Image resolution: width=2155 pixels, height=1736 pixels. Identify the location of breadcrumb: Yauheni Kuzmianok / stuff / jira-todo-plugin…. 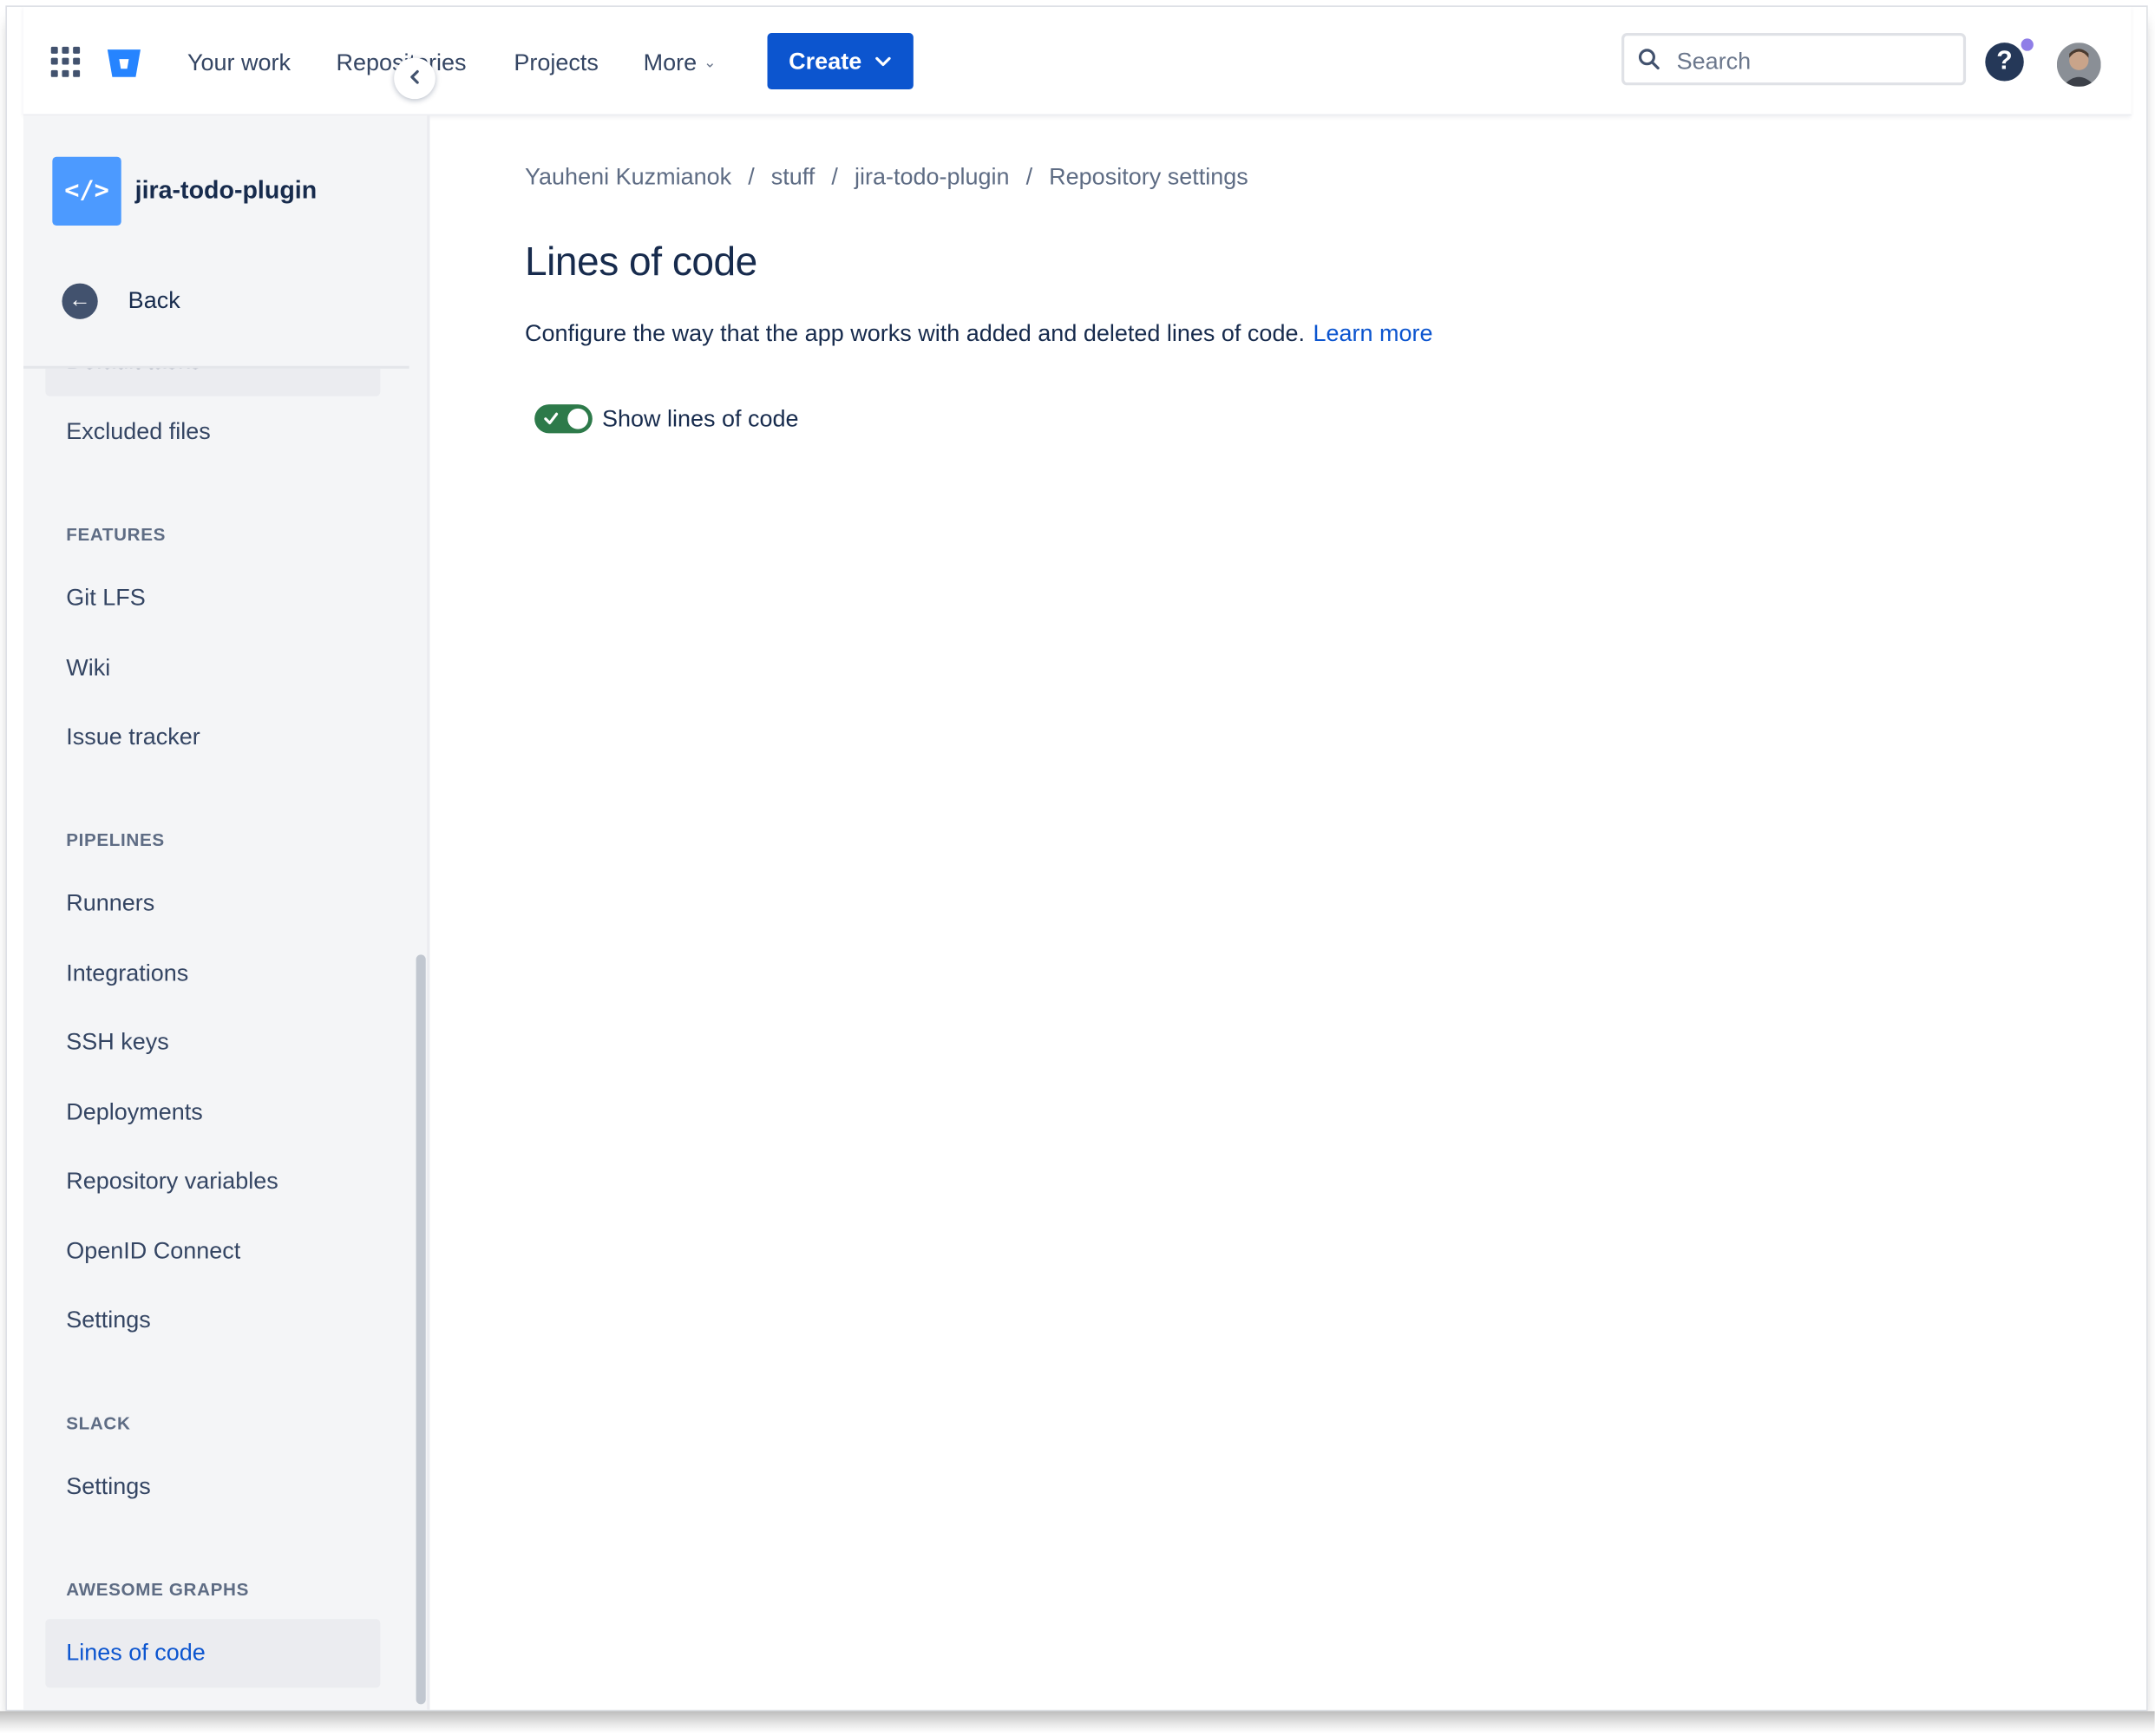
(886, 178).